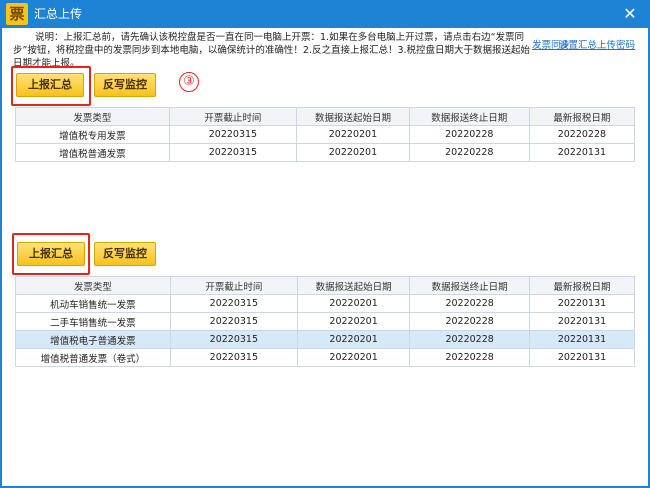  Describe the element at coordinates (93, 357) in the screenshot. I see `table-cell: 增值税普通发票（卷式）` at that location.